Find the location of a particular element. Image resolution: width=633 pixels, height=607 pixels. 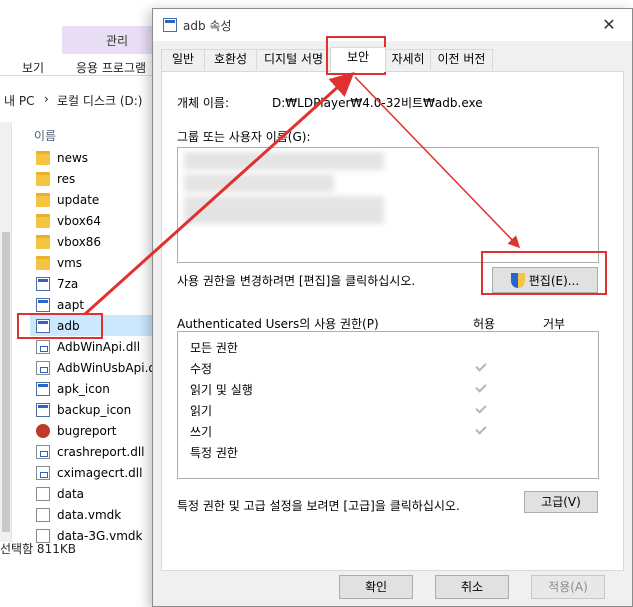

object-name-value: D:₩LDPlayer₩4.0-32비트₩adb.exe is located at coordinates (377, 103).